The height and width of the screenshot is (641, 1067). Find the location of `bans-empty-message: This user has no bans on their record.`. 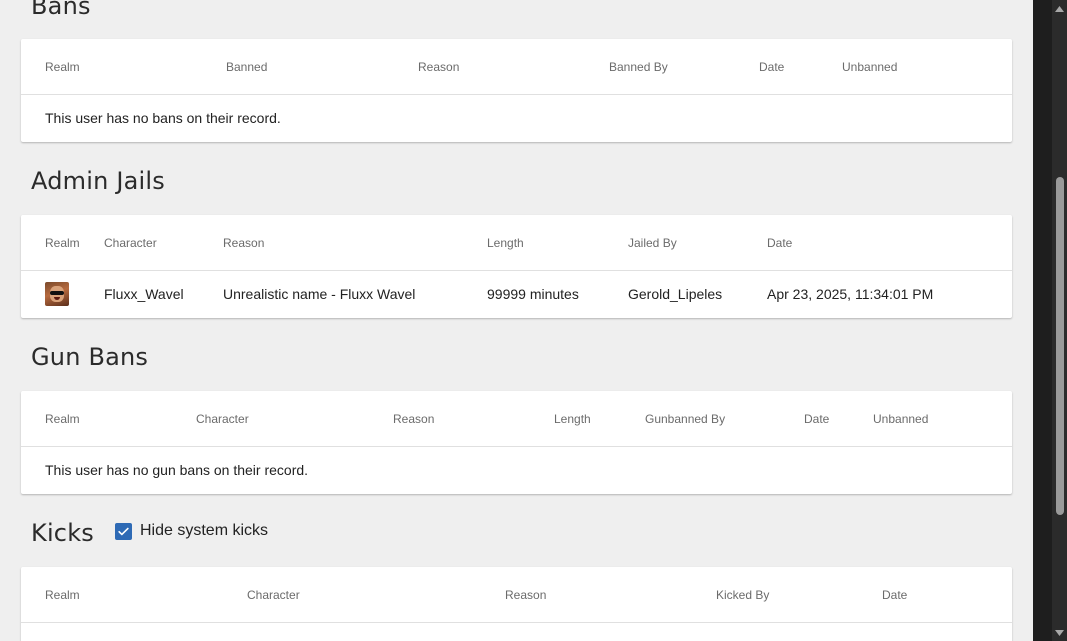

bans-empty-message: This user has no bans on their record. is located at coordinates (163, 118).